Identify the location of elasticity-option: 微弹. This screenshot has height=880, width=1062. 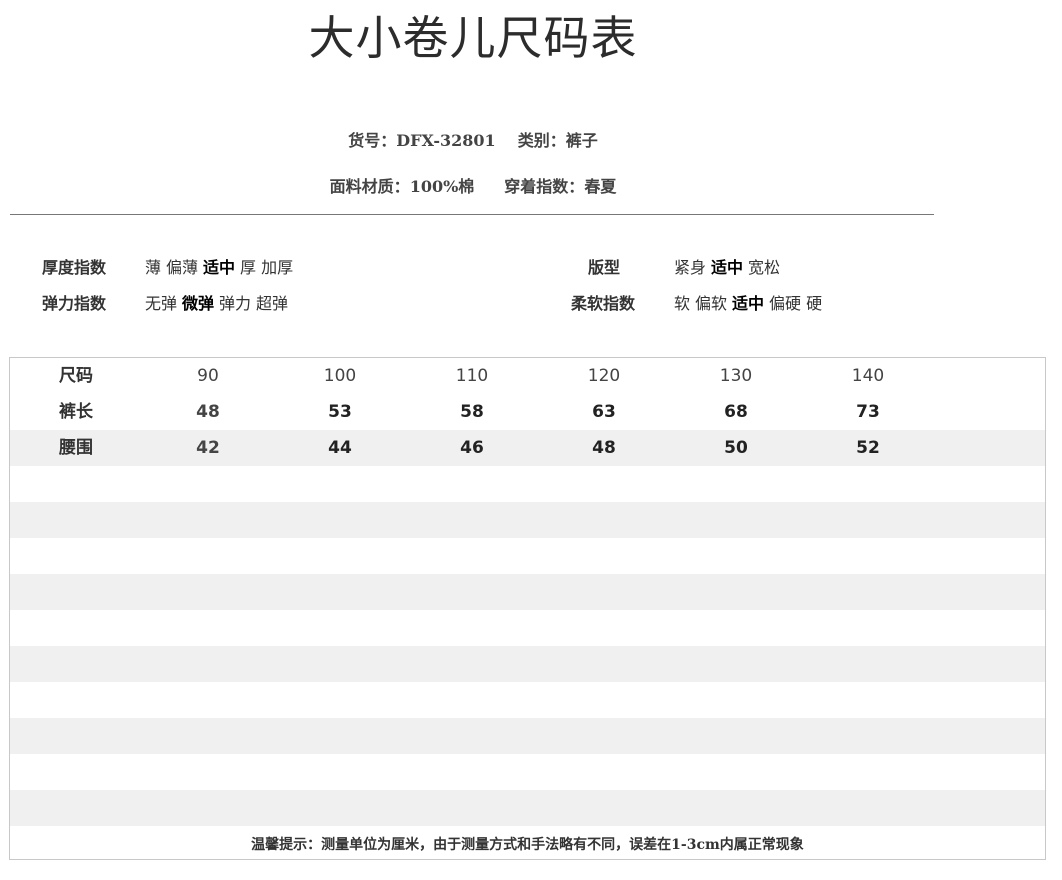
(198, 303).